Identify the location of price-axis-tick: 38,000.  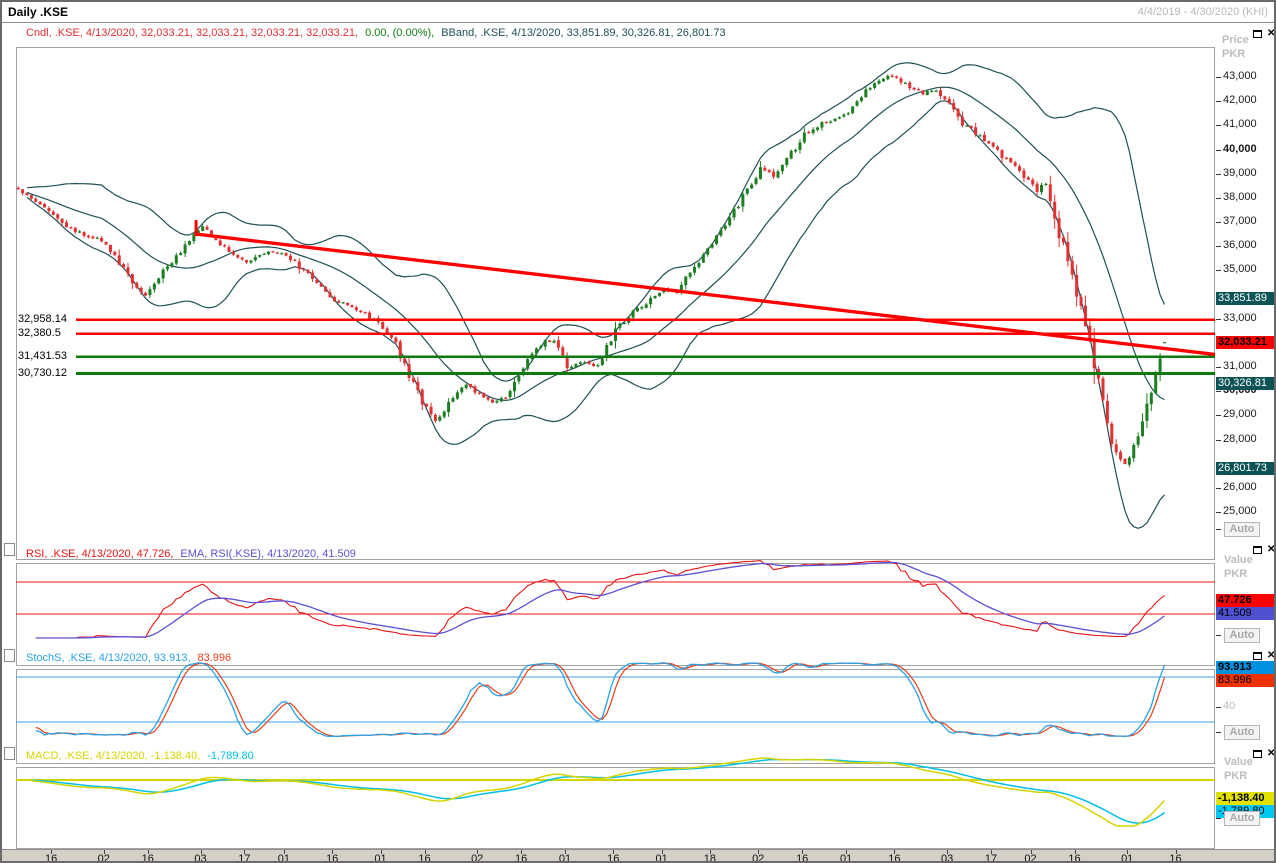
(1240, 197).